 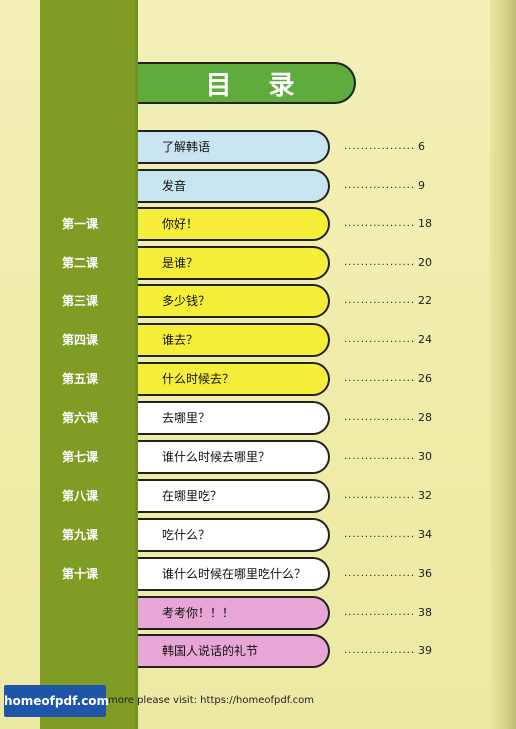 What do you see at coordinates (234, 301) in the screenshot?
I see `toc-pill: 多少钱？` at bounding box center [234, 301].